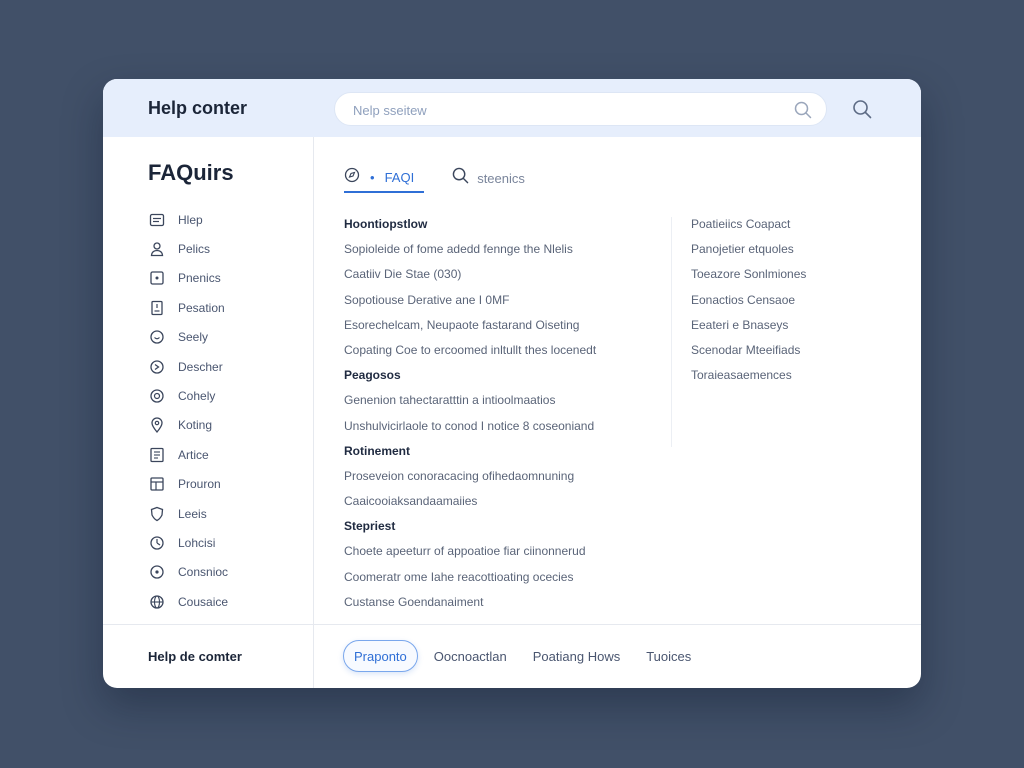  I want to click on related-link: Scenodar Mteeifiads, so click(791, 350).